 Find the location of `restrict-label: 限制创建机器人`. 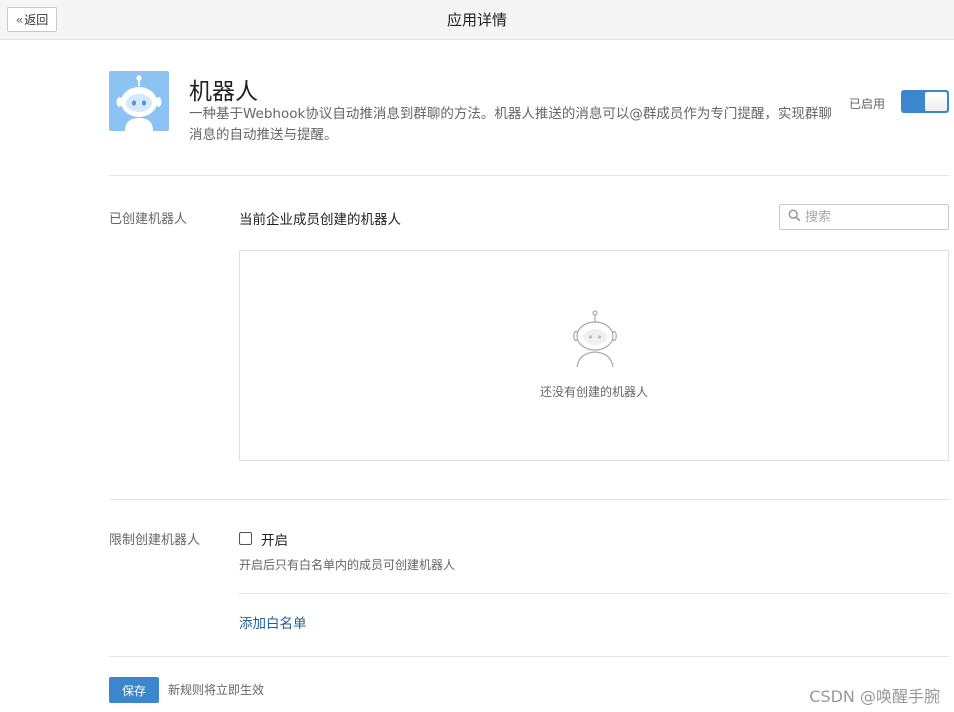

restrict-label: 限制创建机器人 is located at coordinates (155, 540).